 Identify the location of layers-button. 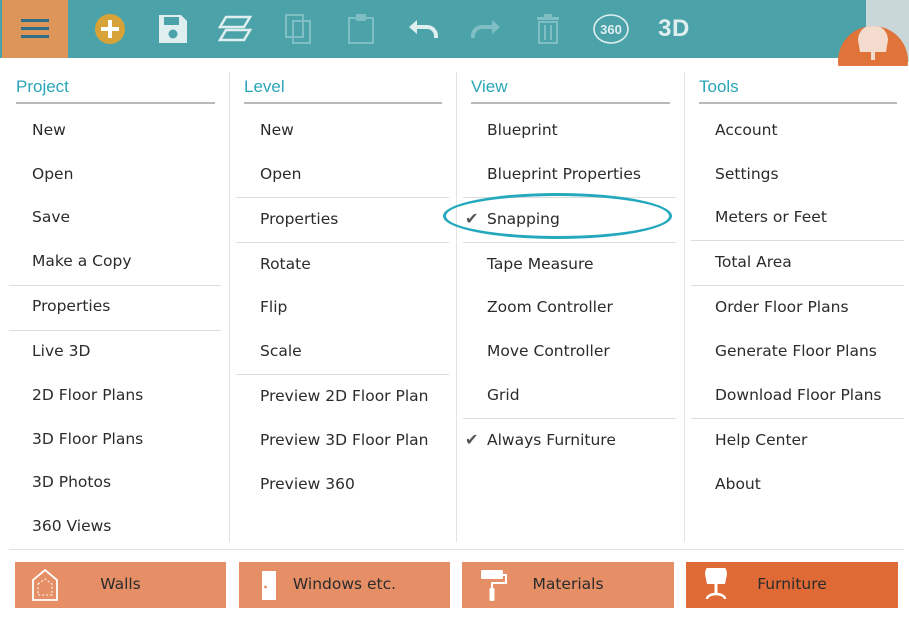
(235, 29).